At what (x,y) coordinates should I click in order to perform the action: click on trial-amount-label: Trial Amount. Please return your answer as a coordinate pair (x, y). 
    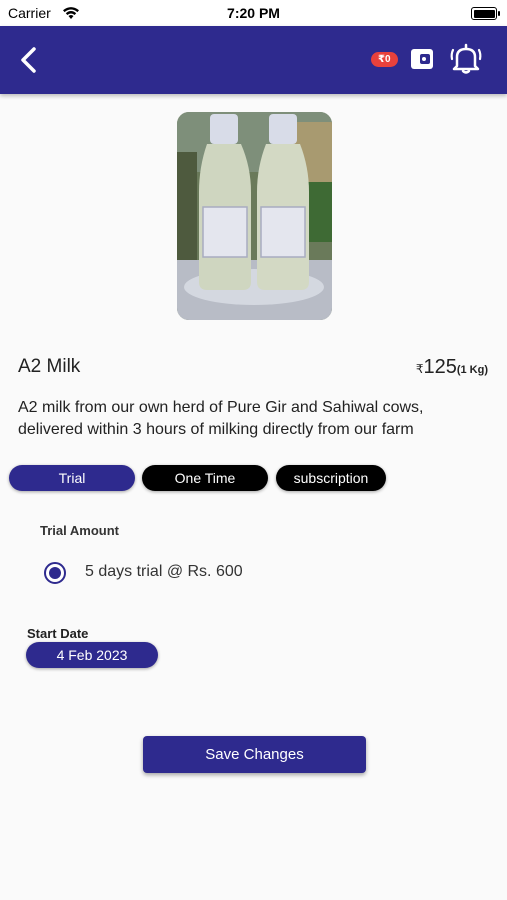
    Looking at the image, I should click on (79, 530).